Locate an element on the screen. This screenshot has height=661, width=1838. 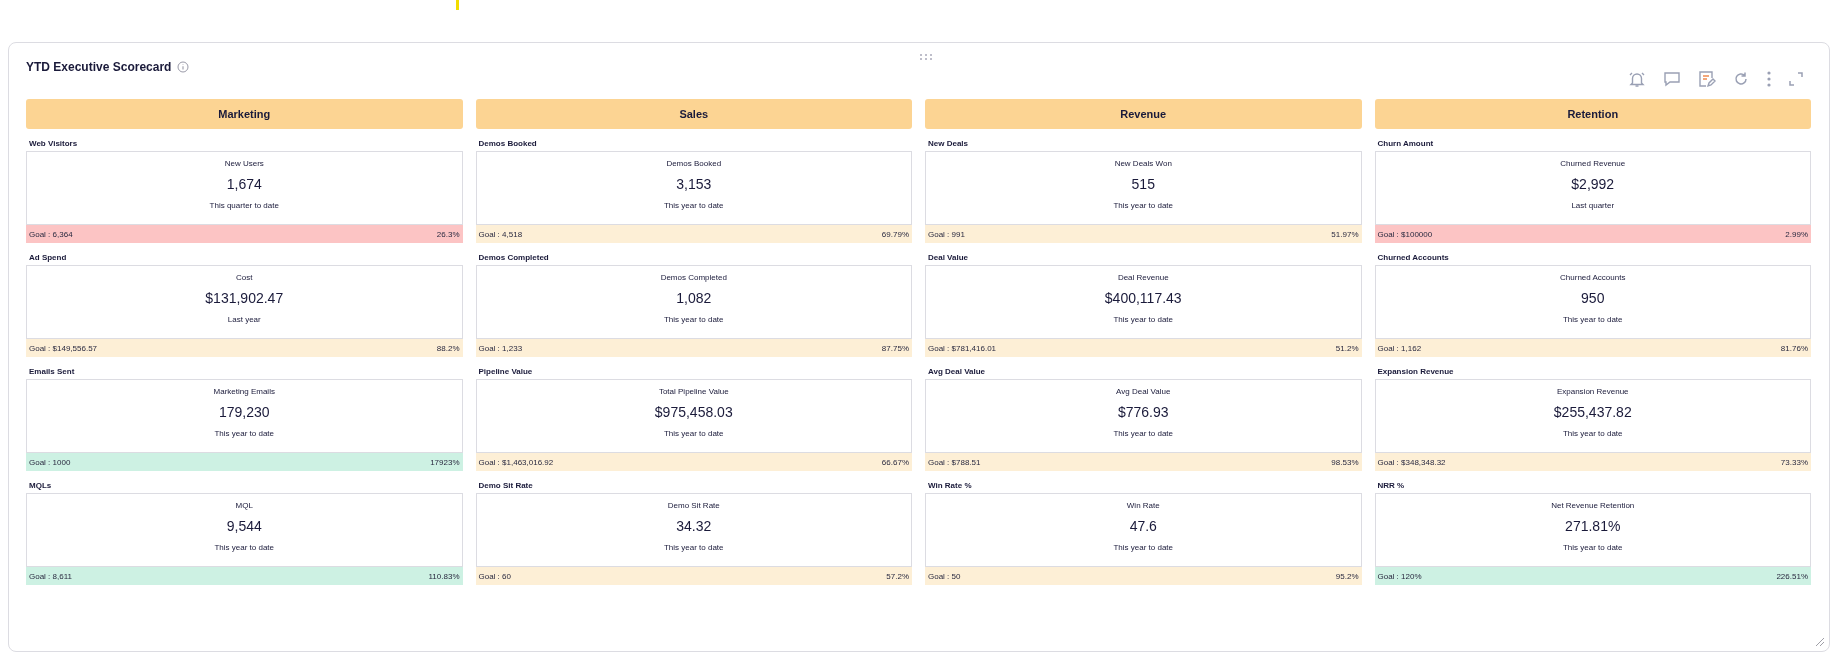
metric-label: Ad Spend is located at coordinates (48, 258).